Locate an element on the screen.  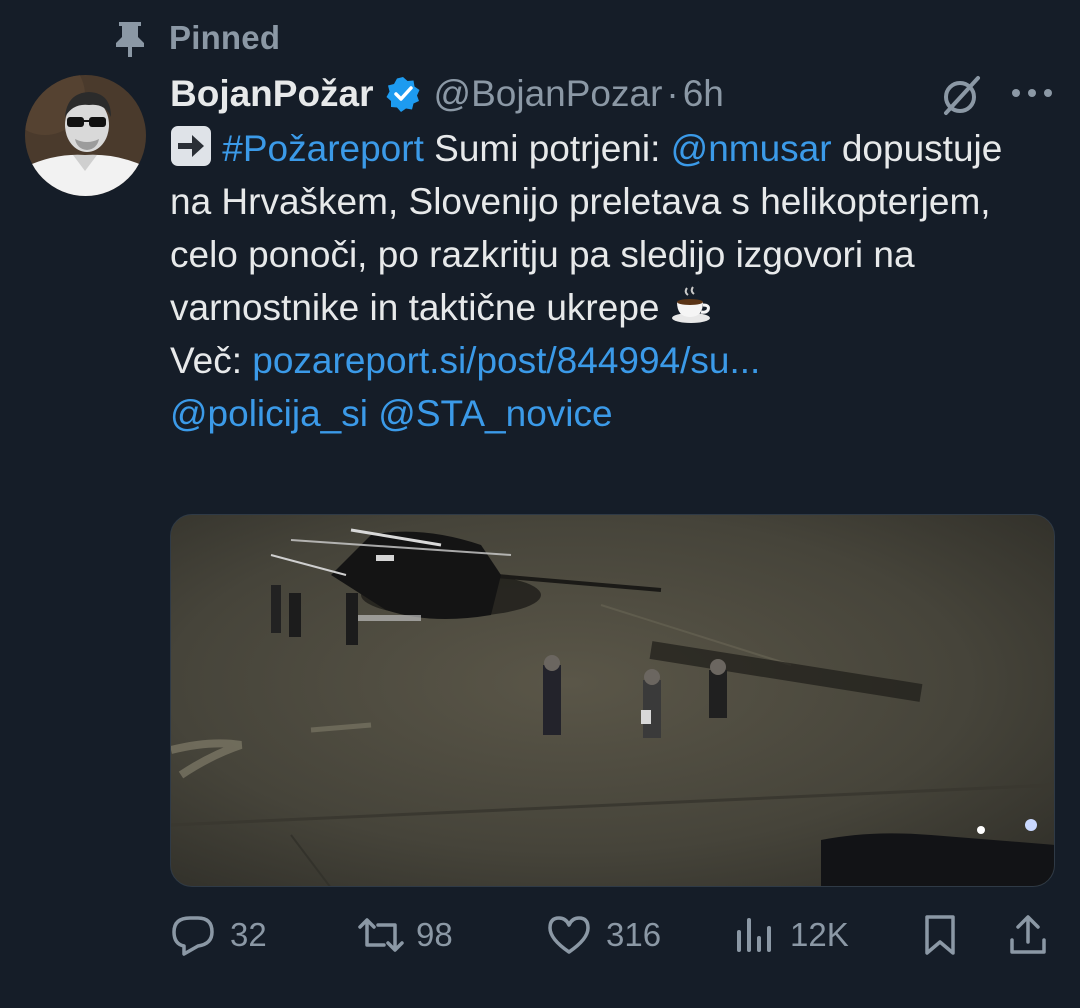
coffee-emoji-icon is located at coordinates (690, 304).